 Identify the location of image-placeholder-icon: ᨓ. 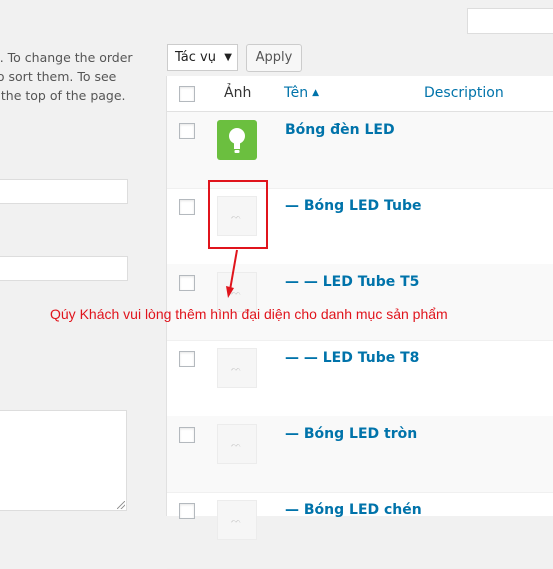
(236, 521).